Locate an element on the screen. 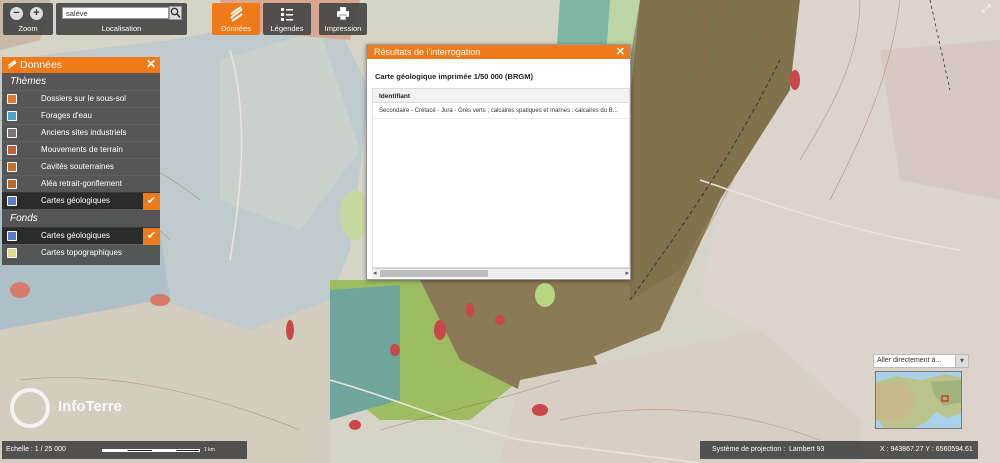  legendes-label: Légendes is located at coordinates (287, 28).